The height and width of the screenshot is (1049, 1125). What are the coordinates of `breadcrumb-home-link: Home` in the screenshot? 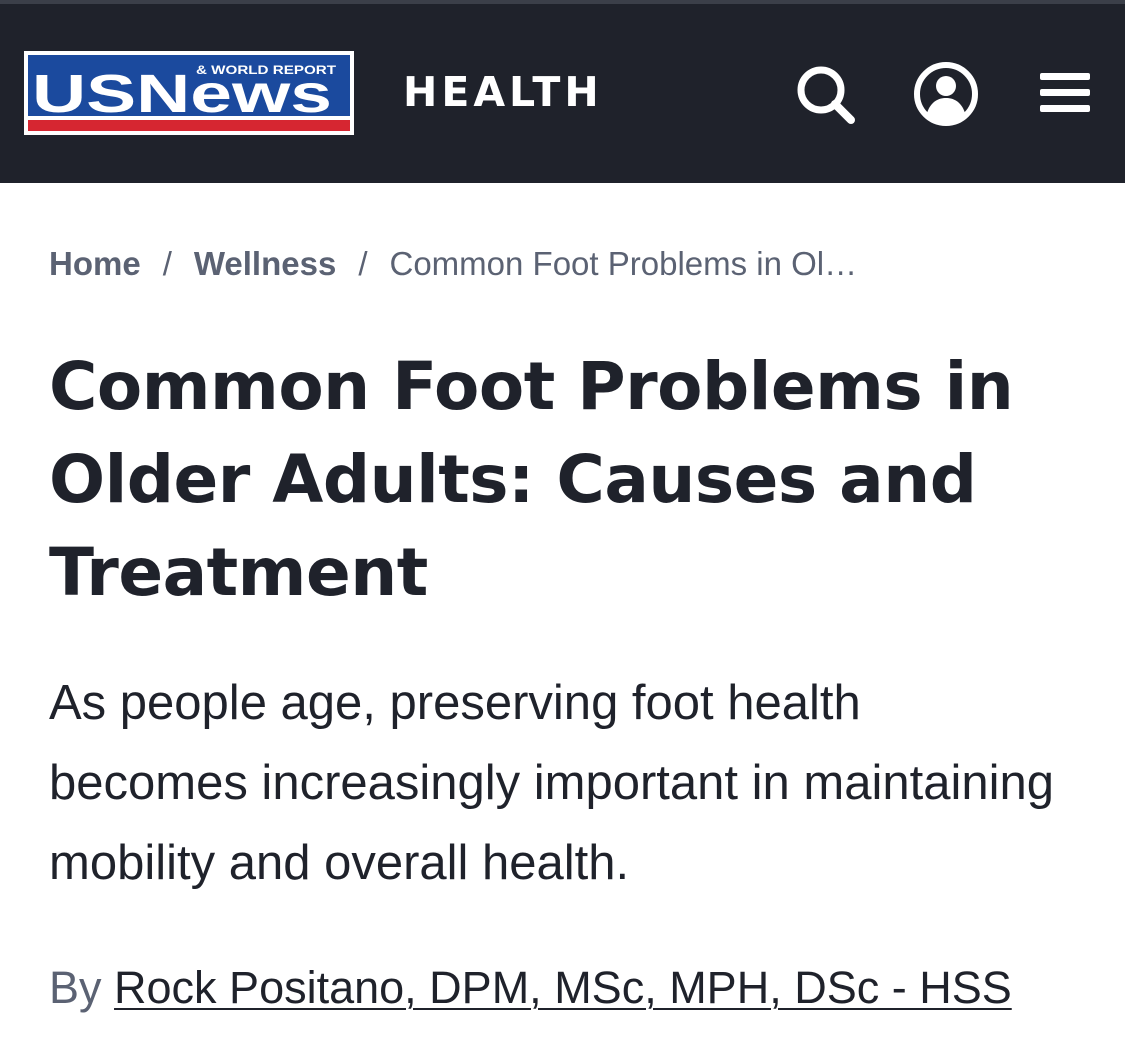 It's located at (95, 263).